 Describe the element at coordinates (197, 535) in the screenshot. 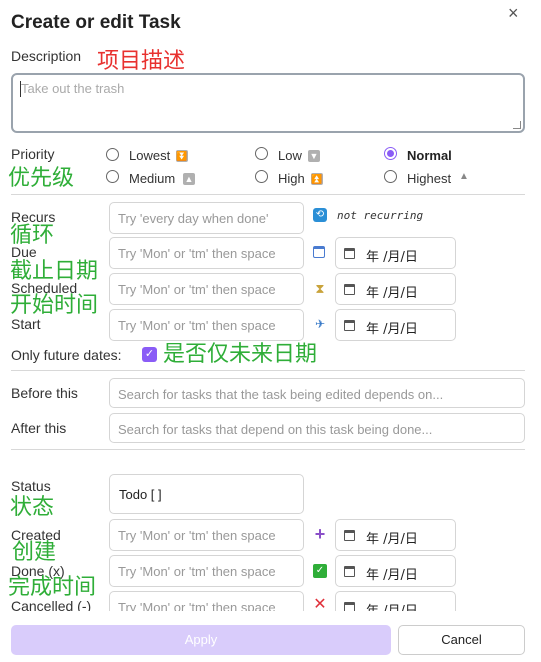

I see `created-placeholder: Try 'Mon' or 'tm' then space` at that location.